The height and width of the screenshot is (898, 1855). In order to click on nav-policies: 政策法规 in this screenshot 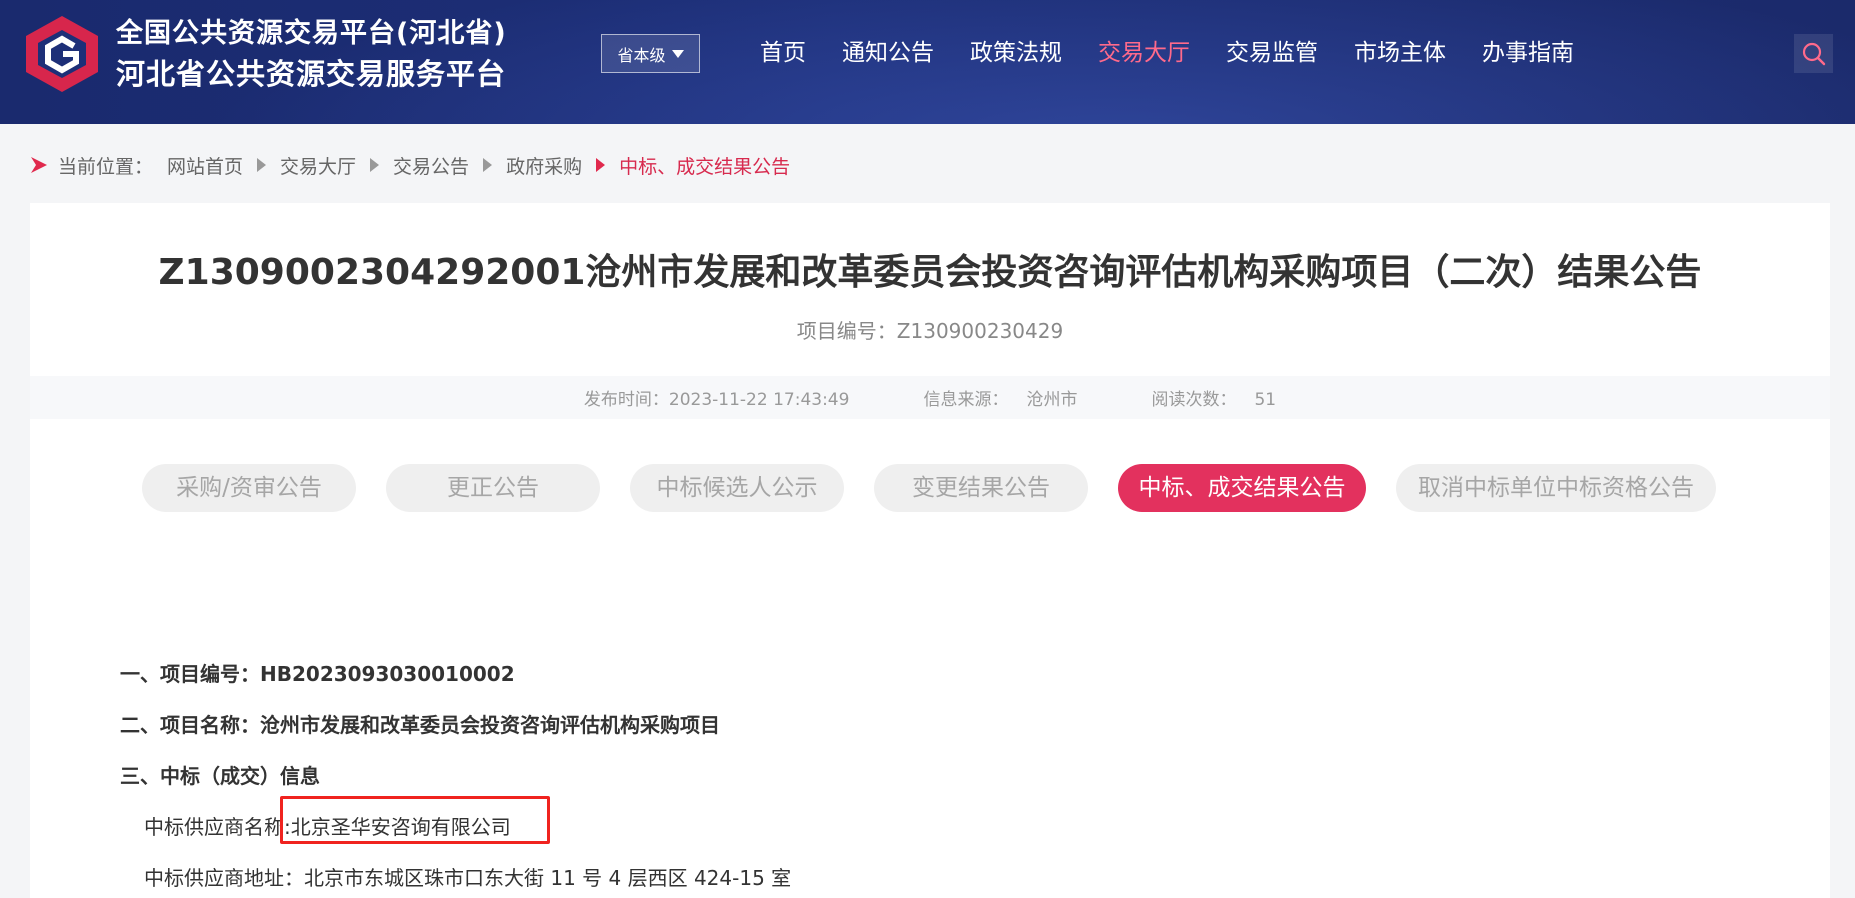, I will do `click(1016, 53)`.